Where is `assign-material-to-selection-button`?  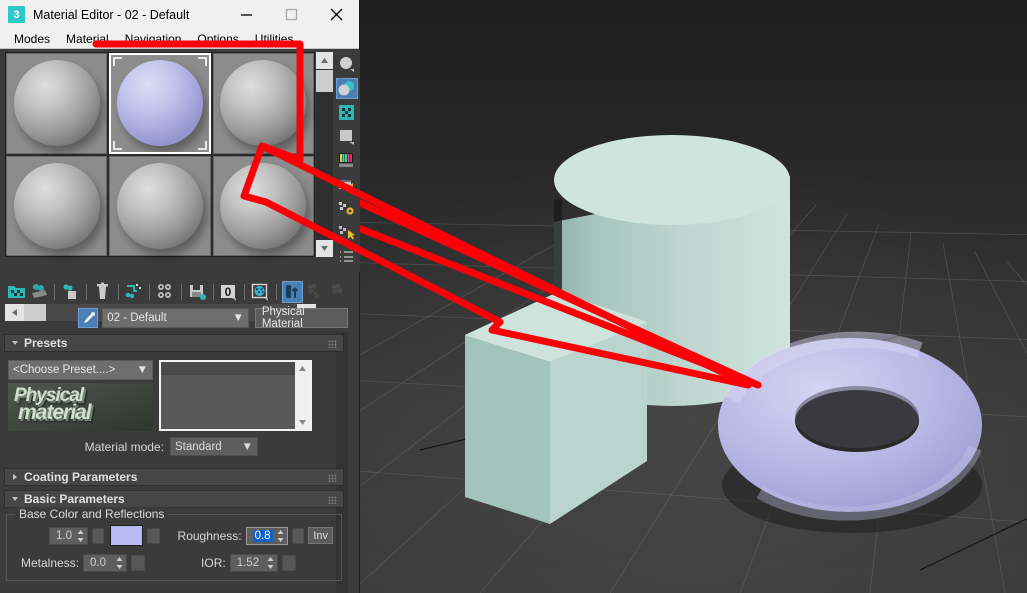 assign-material-to-selection-button is located at coordinates (70, 292).